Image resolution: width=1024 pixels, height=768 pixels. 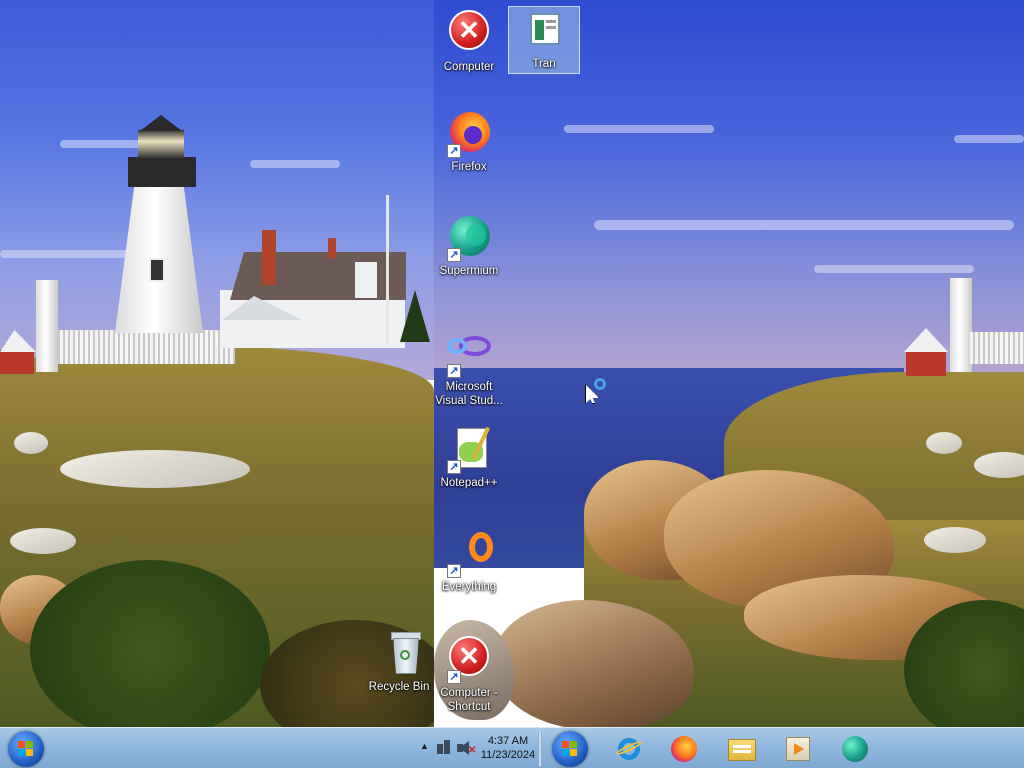 What do you see at coordinates (469, 34) in the screenshot?
I see `error-x-icon: ✕` at bounding box center [469, 34].